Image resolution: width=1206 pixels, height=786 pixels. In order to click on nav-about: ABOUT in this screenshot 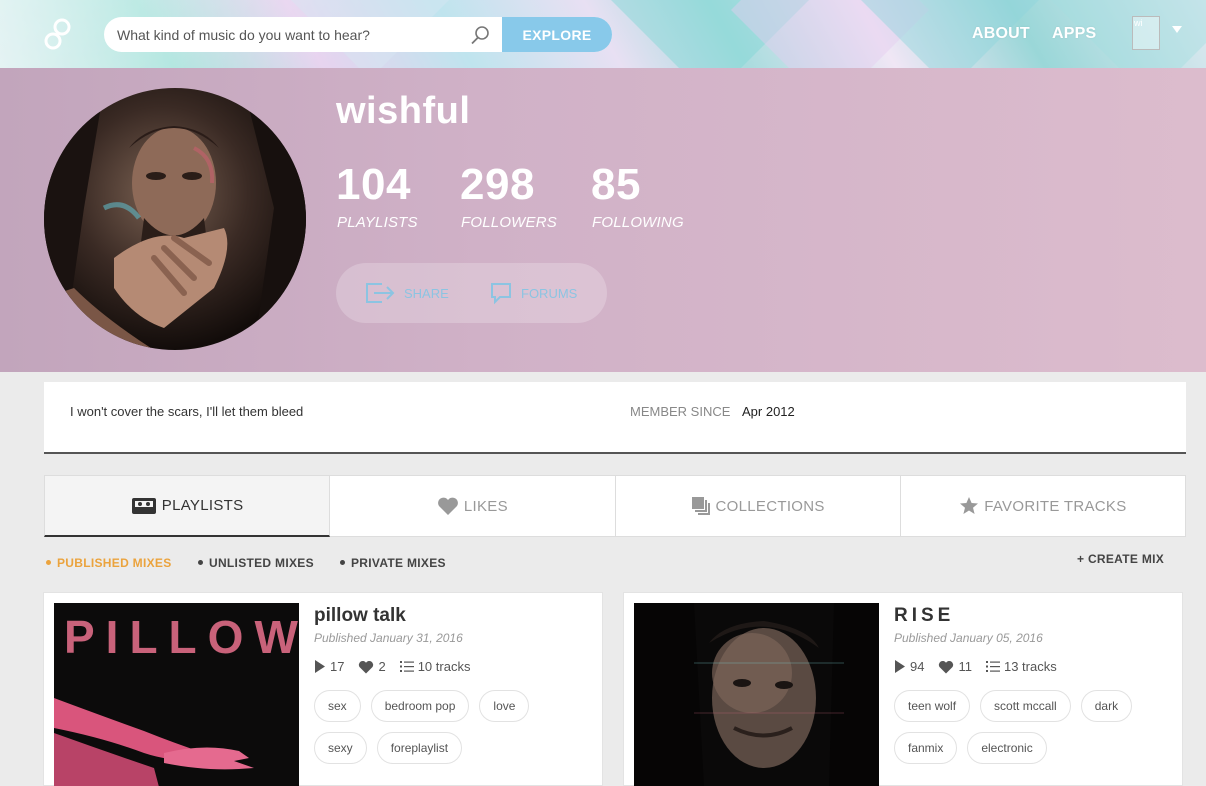, I will do `click(1001, 34)`.